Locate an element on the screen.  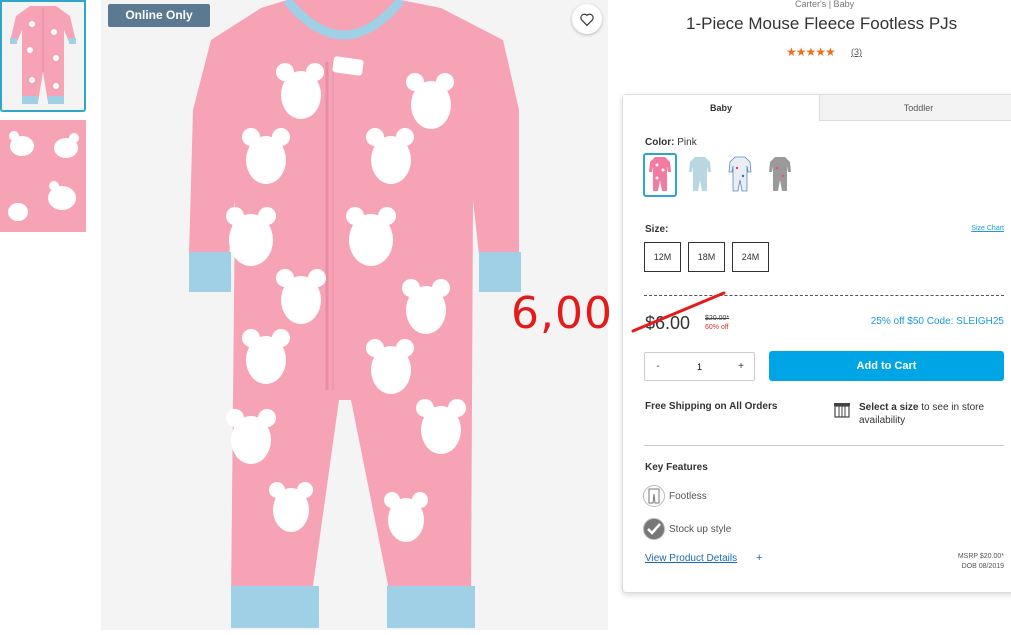
blue-swatch-image is located at coordinates (700, 174).